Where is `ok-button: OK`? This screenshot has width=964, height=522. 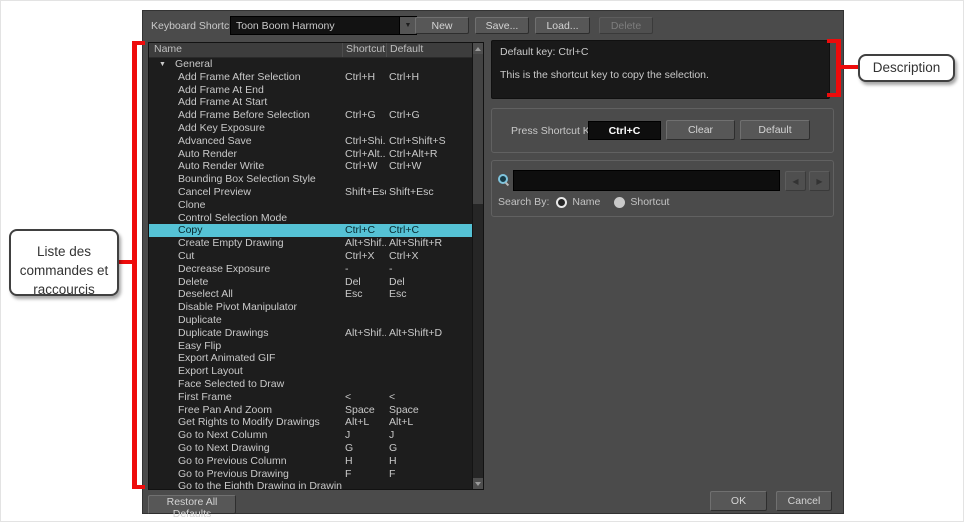 ok-button: OK is located at coordinates (738, 501).